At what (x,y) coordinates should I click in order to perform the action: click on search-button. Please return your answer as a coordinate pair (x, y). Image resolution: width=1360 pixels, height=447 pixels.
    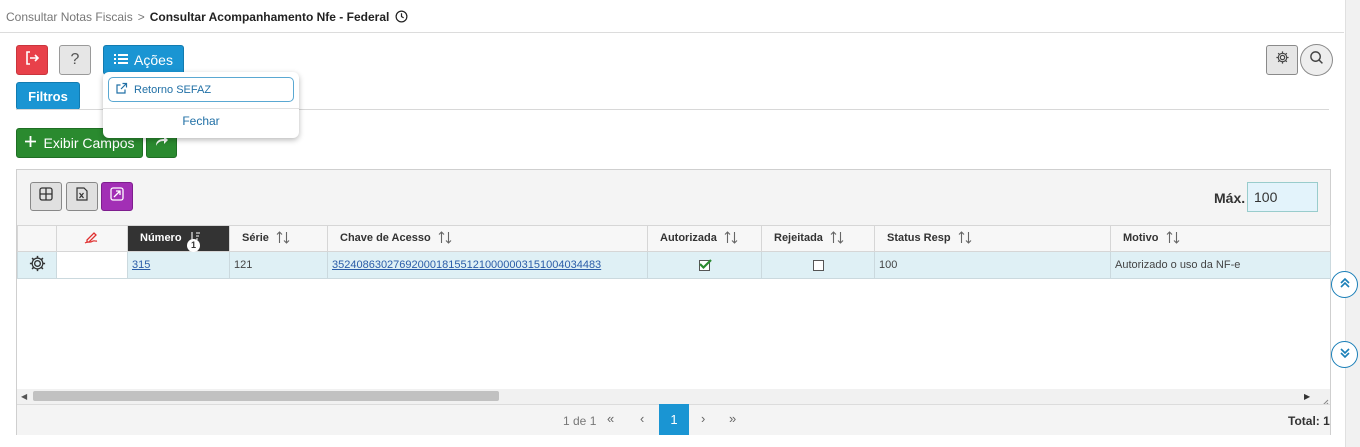
    Looking at the image, I should click on (1316, 60).